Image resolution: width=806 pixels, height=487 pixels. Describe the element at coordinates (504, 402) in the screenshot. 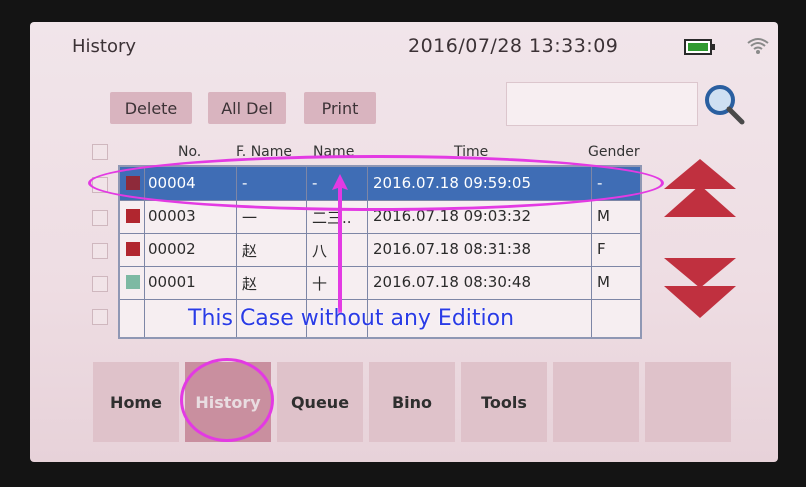

I see `nav-tools-button: Tools` at that location.